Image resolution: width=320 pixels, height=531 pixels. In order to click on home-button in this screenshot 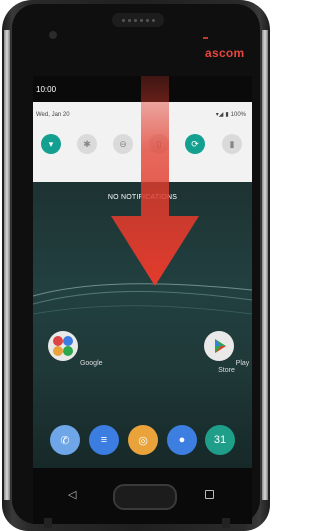, I will do `click(145, 497)`.